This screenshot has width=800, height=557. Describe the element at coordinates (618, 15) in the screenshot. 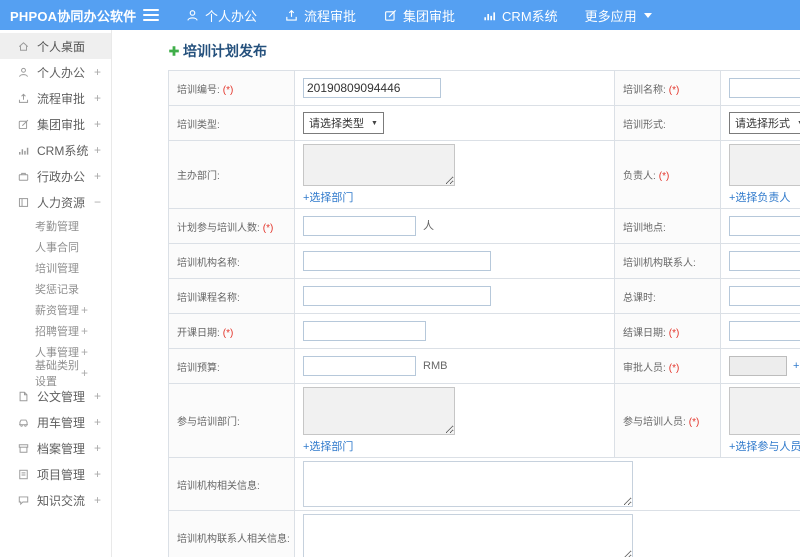

I see `nav-item-more-apps: 更多应用` at that location.